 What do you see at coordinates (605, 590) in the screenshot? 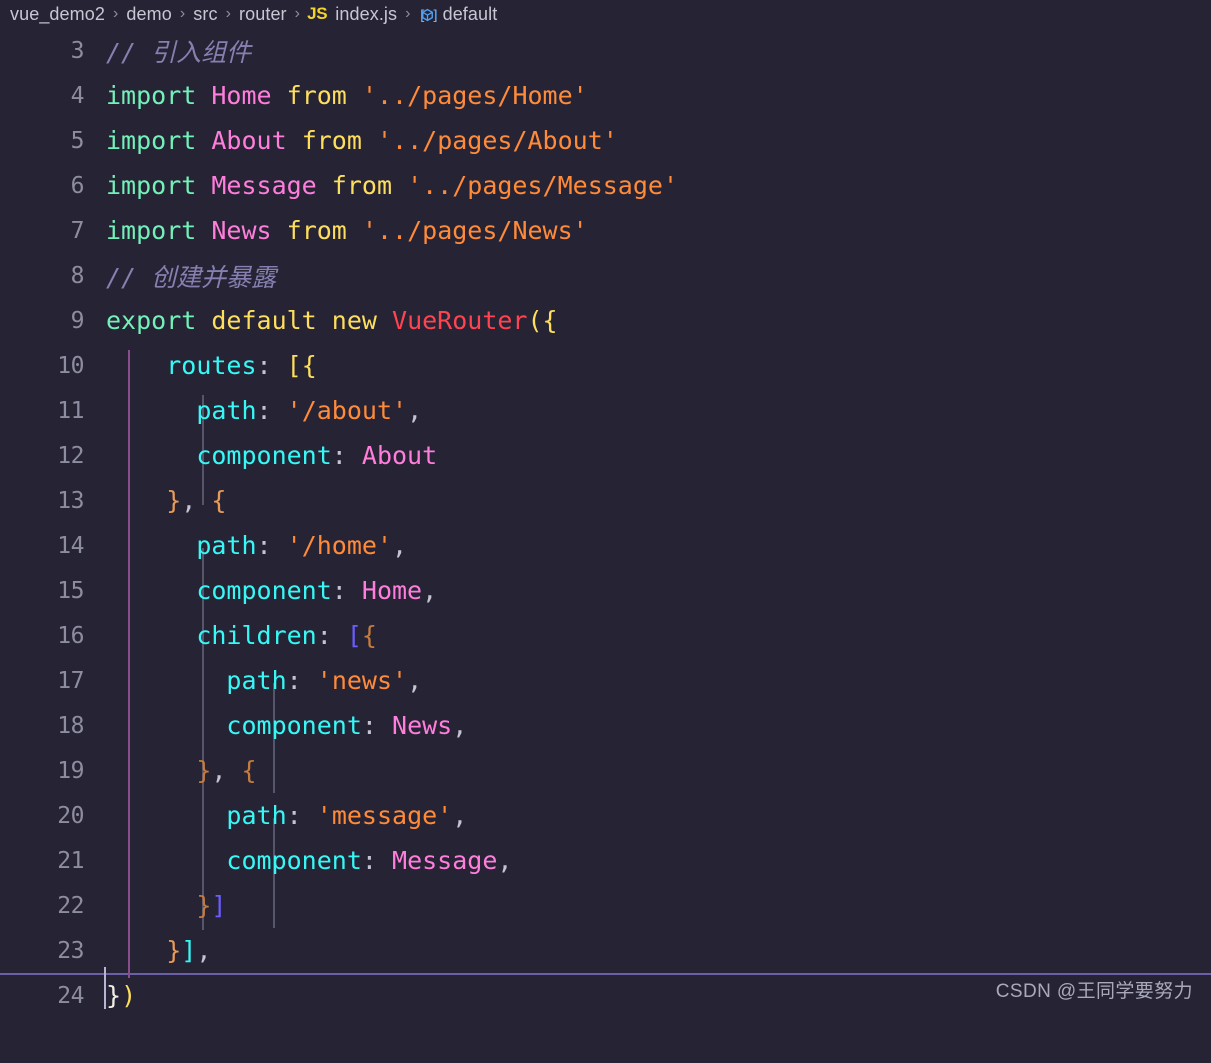
I see `code-line: 15 component: Home,` at bounding box center [605, 590].